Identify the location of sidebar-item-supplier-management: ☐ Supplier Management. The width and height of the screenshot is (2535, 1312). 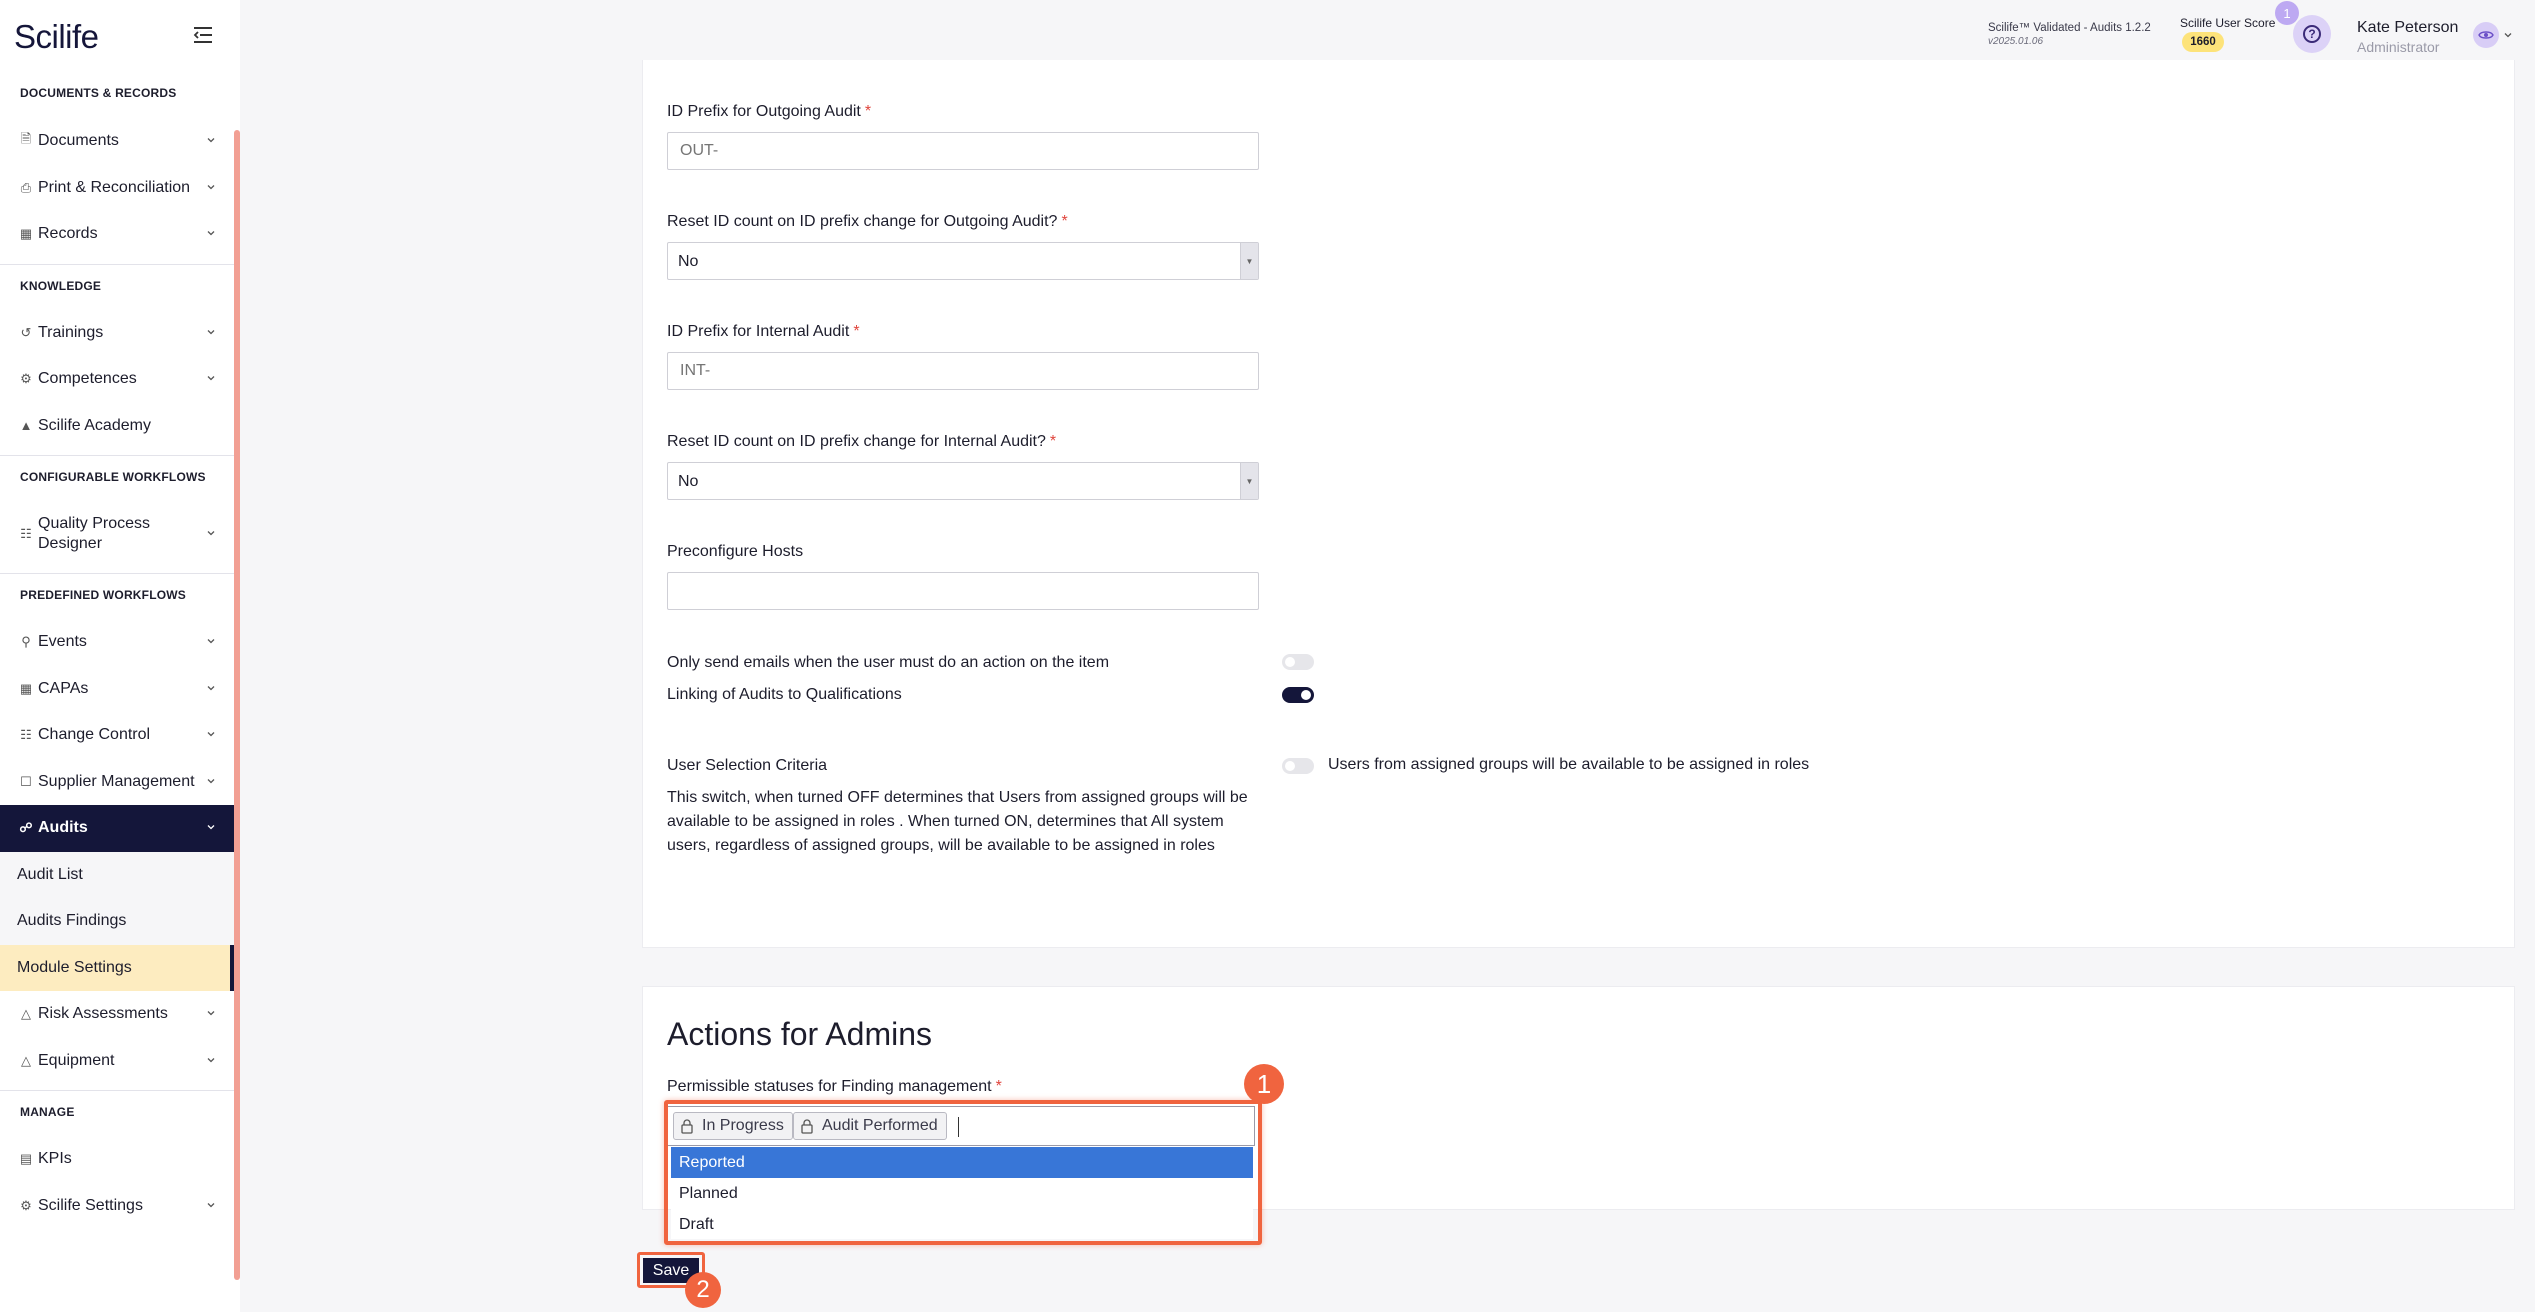
(117, 782).